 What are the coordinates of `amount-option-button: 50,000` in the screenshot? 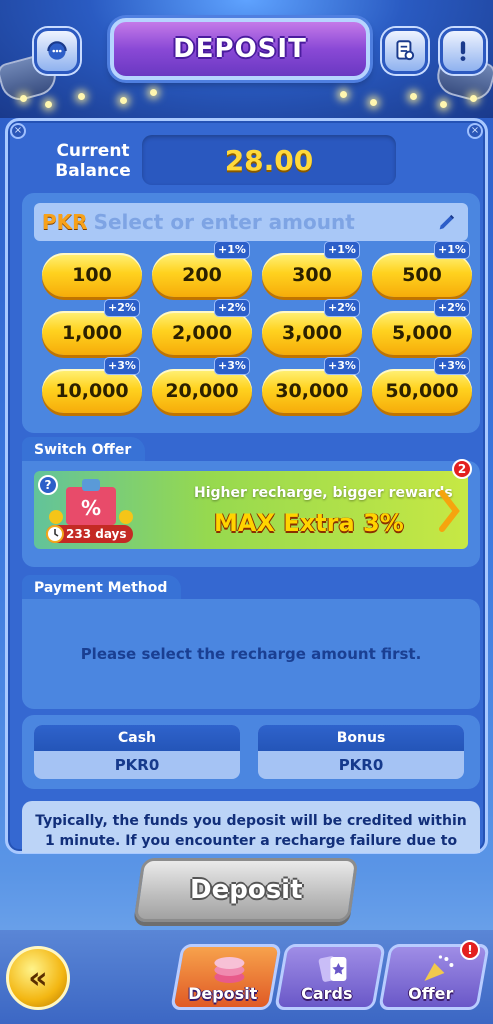 It's located at (422, 391).